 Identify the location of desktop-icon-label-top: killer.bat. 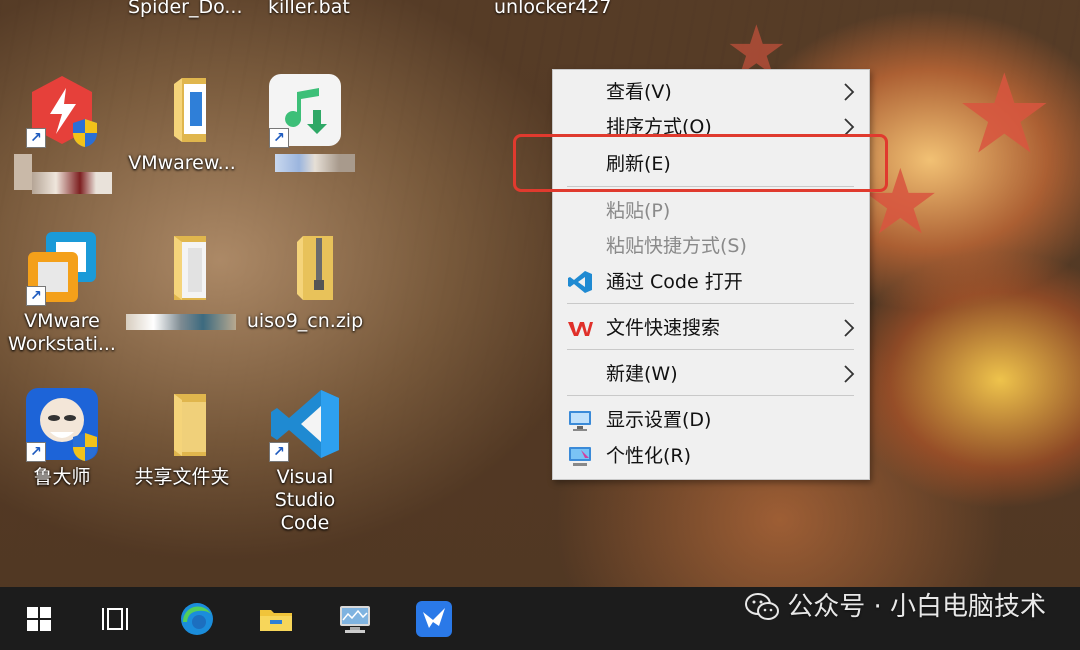
(309, 9).